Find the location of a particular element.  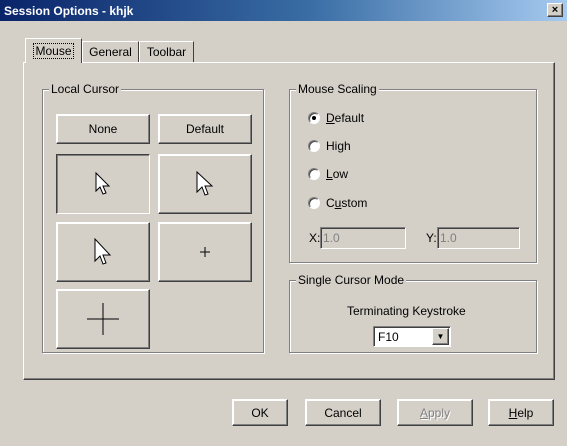

cursor-large-cross-button is located at coordinates (103, 319).